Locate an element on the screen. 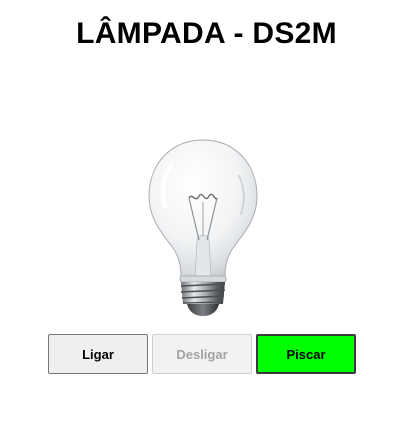  page-title: LÂMPADA - DS2M is located at coordinates (206, 33).